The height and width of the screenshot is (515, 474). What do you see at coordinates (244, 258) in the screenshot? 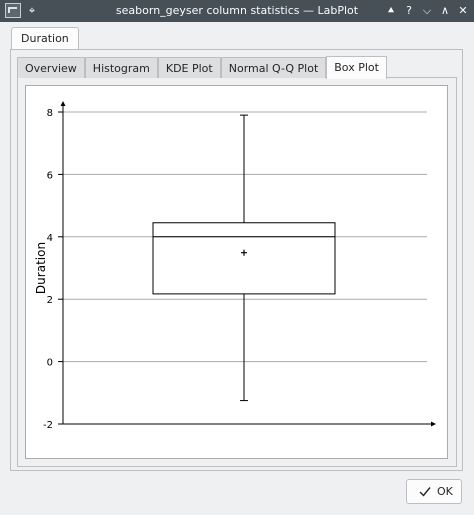
I see `box-iqr` at bounding box center [244, 258].